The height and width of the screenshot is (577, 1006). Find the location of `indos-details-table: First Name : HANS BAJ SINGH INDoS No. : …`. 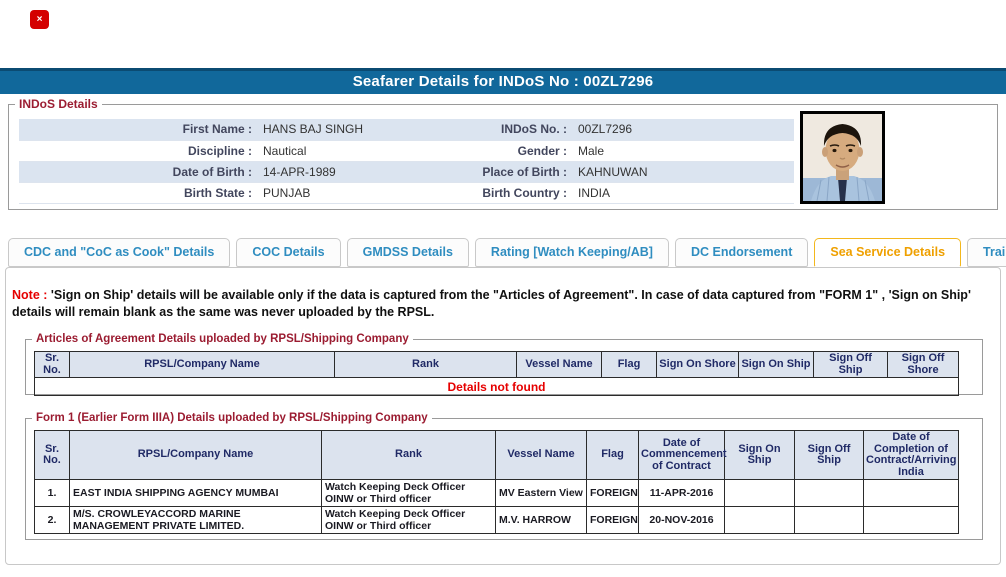

indos-details-table: First Name : HANS BAJ SINGH INDoS No. : … is located at coordinates (406, 161).